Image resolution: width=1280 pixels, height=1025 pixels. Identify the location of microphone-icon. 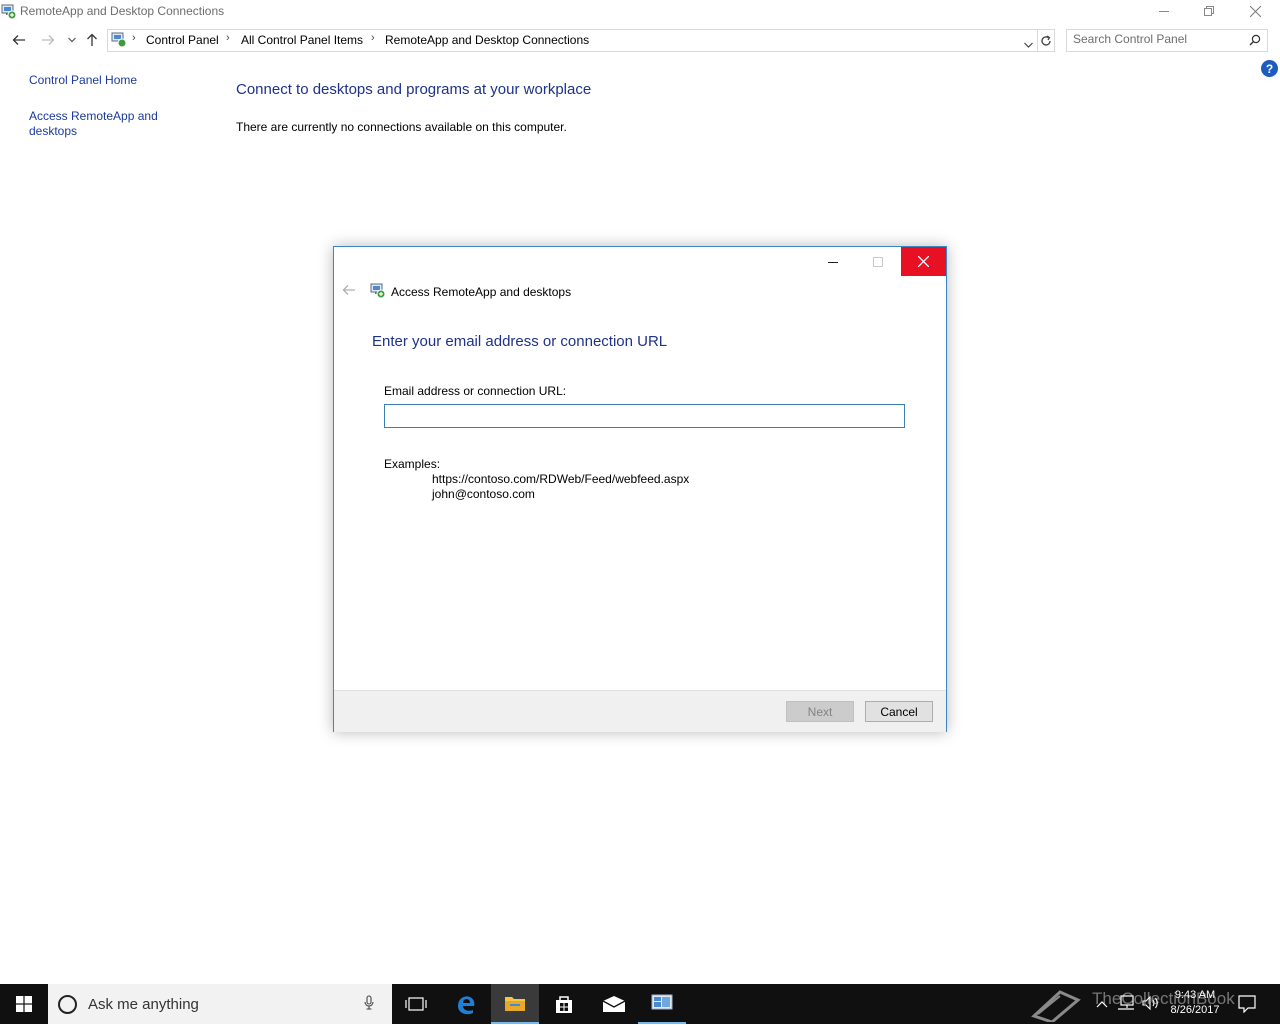
(369, 1004).